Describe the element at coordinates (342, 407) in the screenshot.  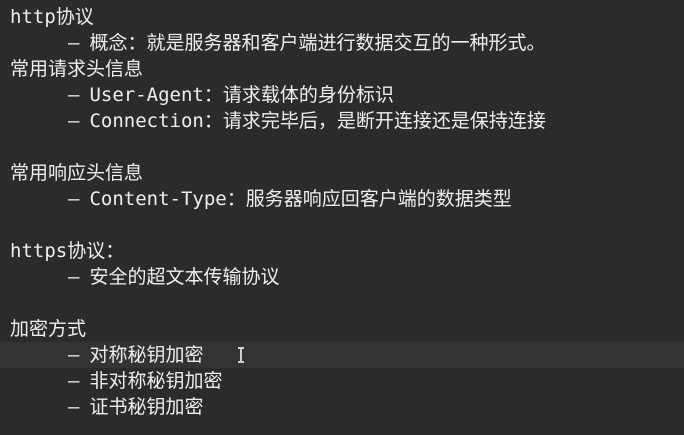
I see `editor-line: – 证书秘钥加密` at that location.